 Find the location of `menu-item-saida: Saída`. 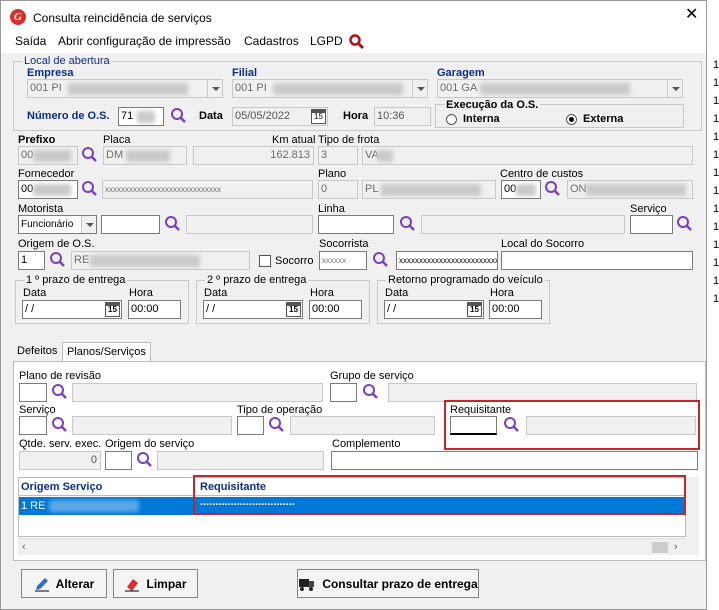

menu-item-saida: Saída is located at coordinates (30, 41).